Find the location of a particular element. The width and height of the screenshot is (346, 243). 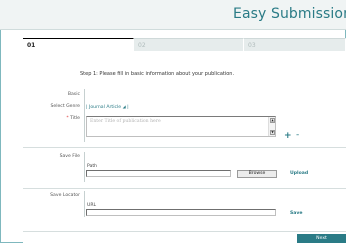

step-number: 01 is located at coordinates (31, 45).